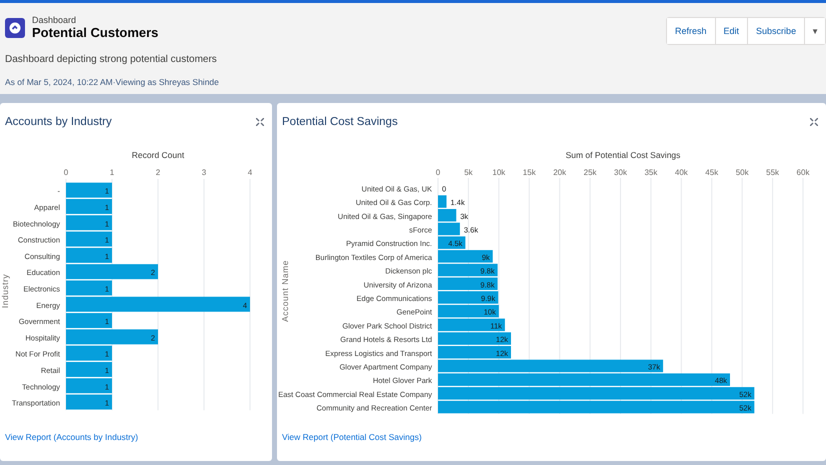 The width and height of the screenshot is (826, 465). I want to click on tick-label: 25k, so click(590, 172).